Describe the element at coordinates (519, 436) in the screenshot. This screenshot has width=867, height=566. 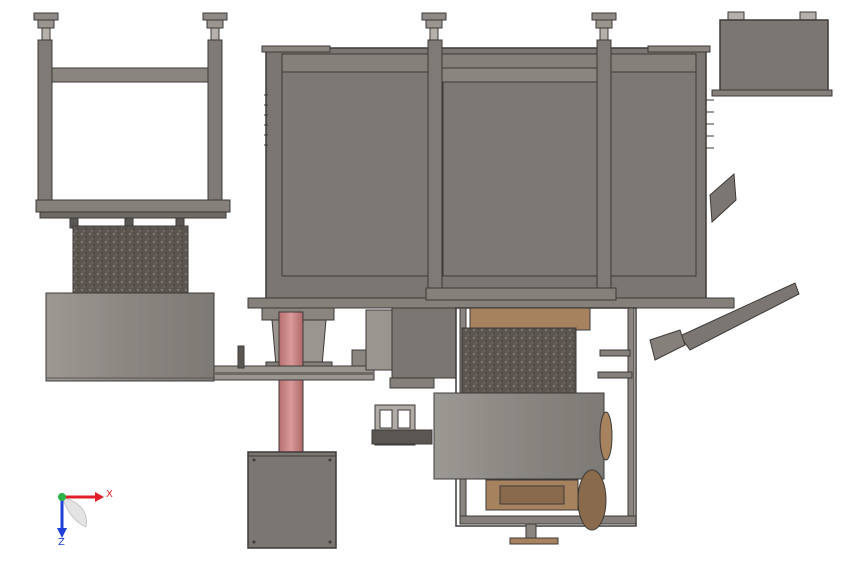
I see `center-drum` at that location.